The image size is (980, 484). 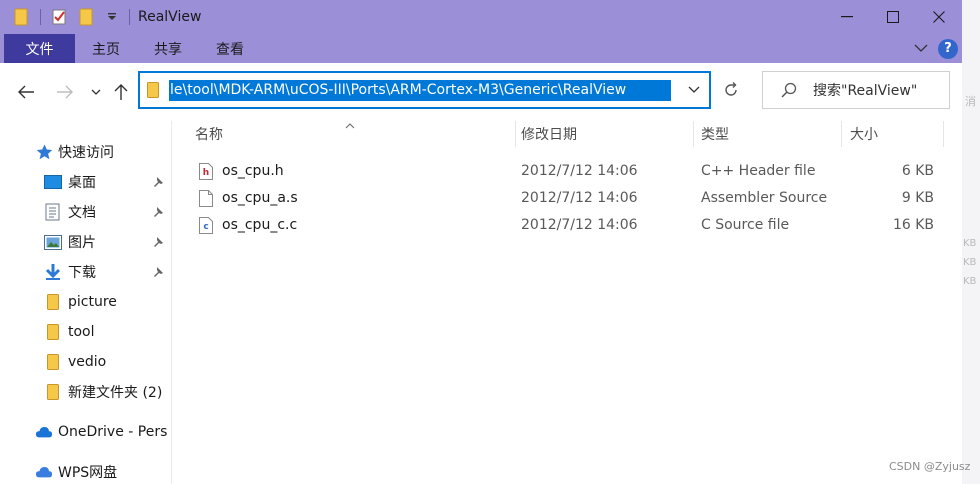 What do you see at coordinates (771, 134) in the screenshot?
I see `column-header-type: 类型` at bounding box center [771, 134].